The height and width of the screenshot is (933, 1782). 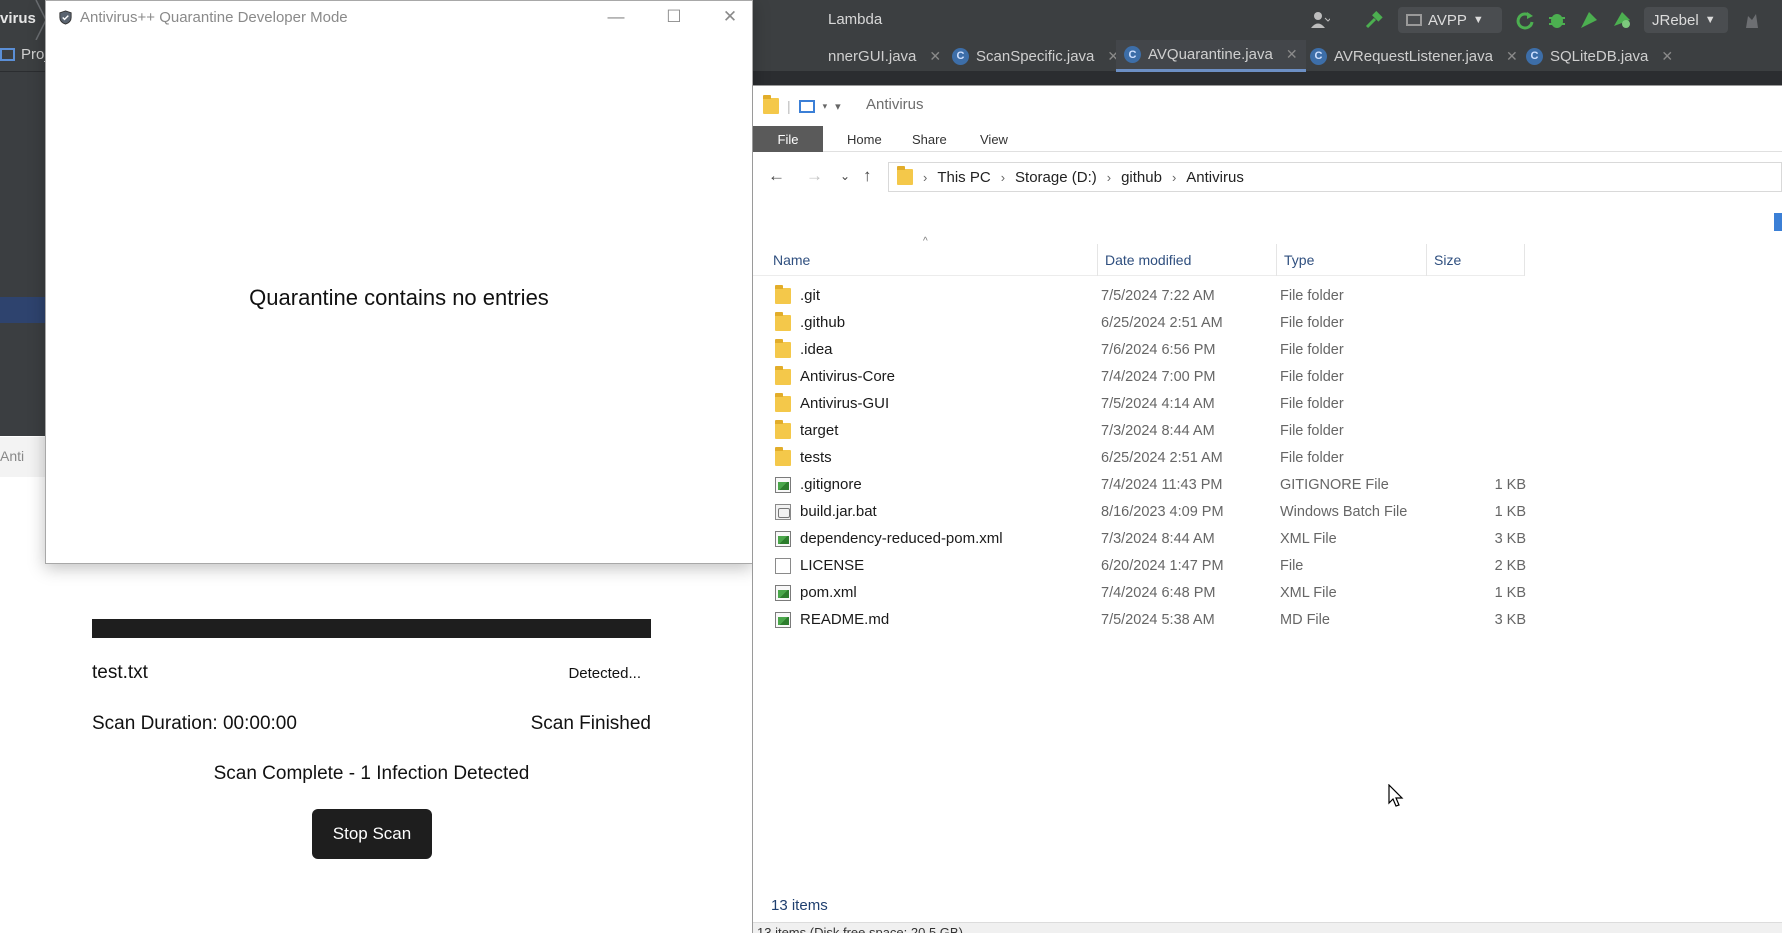 I want to click on search-box-edge, so click(x=1778, y=222).